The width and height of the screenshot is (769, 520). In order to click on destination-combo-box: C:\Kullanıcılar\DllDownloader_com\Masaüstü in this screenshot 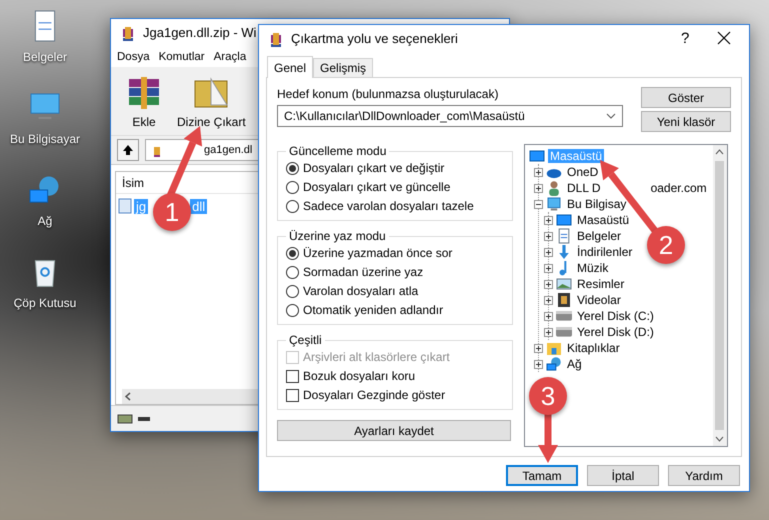, I will do `click(450, 116)`.